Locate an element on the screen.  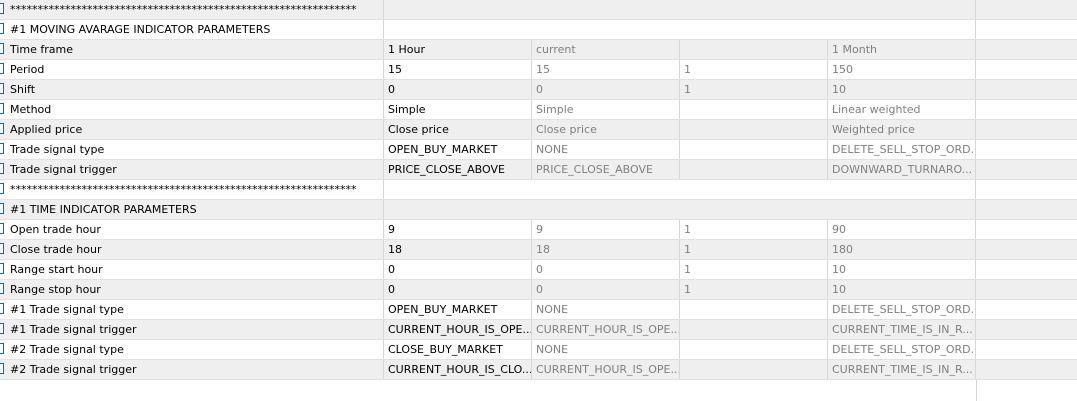
stop-cell: 180 is located at coordinates (902, 249).